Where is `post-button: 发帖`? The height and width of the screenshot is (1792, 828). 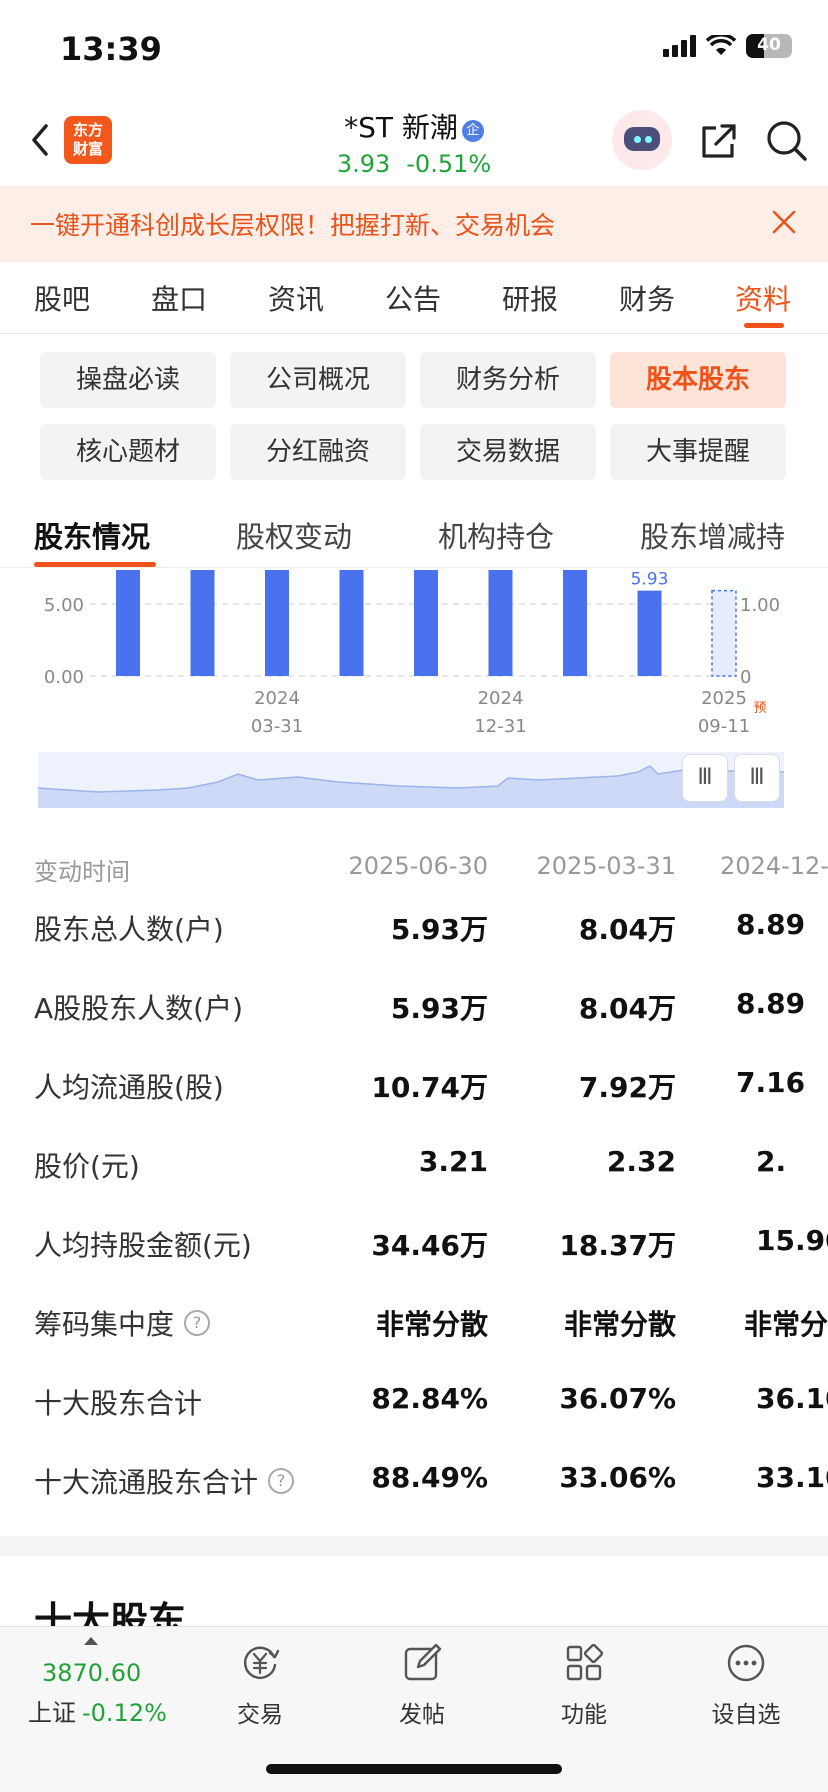 post-button: 发帖 is located at coordinates (422, 1685).